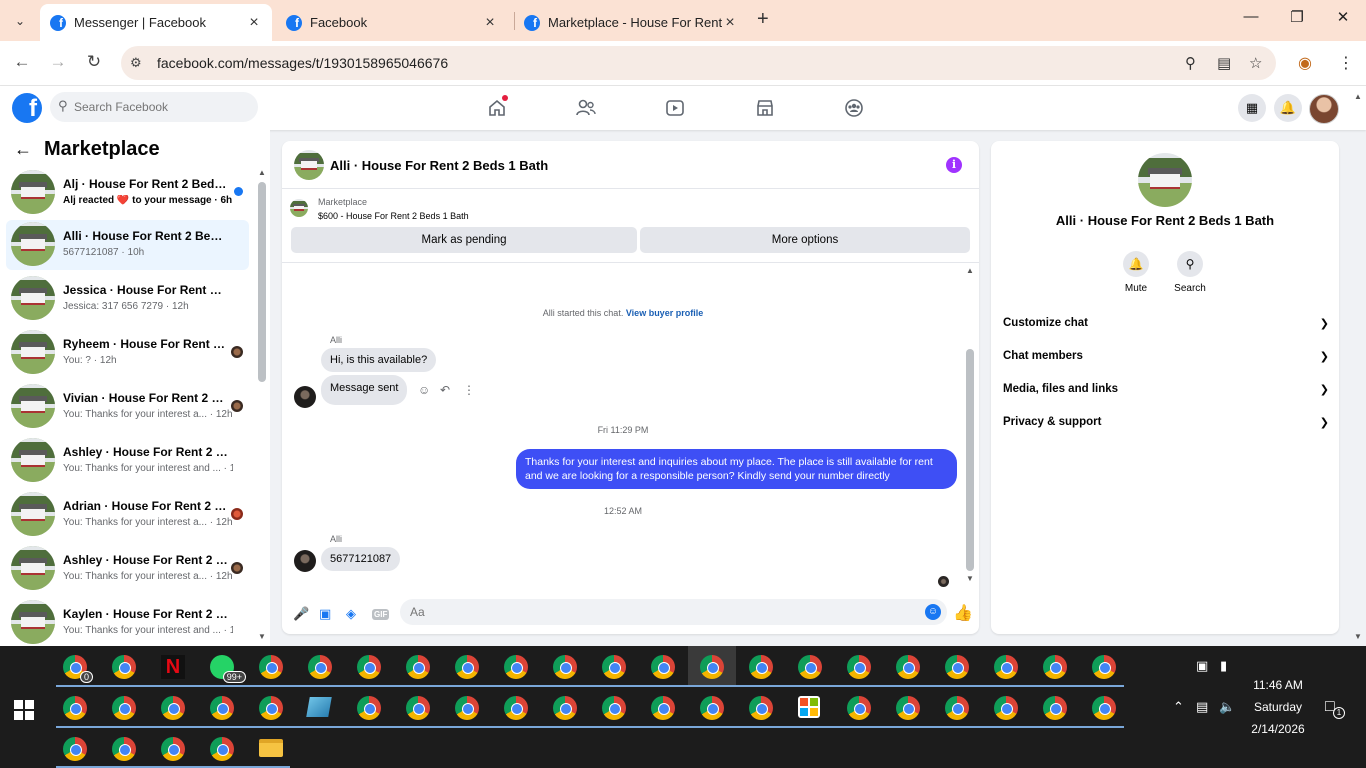  Describe the element at coordinates (1166, 327) in the screenshot. I see `customize-chat-row: Customize chat ❯` at that location.